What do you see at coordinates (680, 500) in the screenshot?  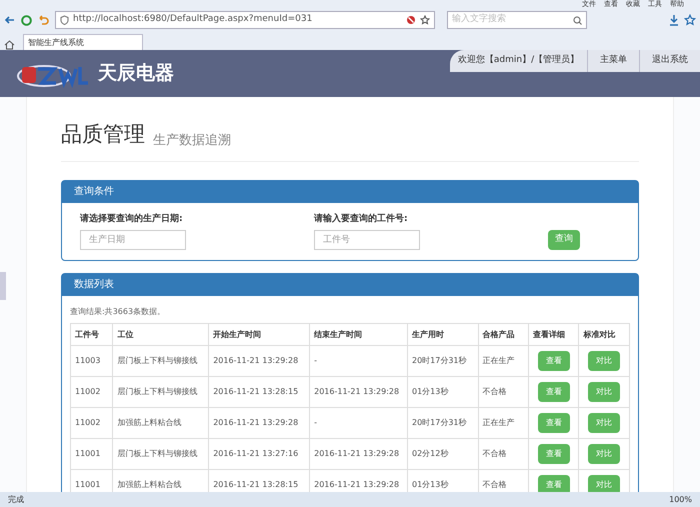 I see `zoom-level: 100%` at bounding box center [680, 500].